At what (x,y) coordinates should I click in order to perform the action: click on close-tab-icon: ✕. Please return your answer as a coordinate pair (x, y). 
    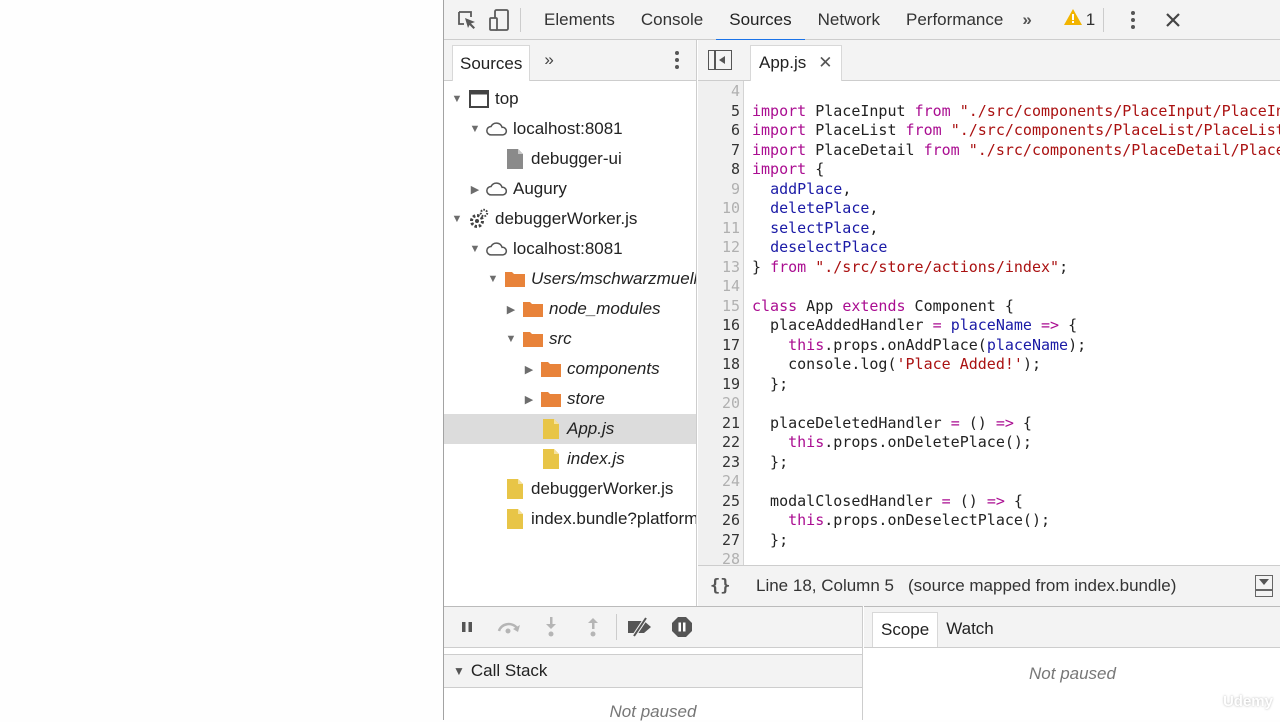
    Looking at the image, I should click on (825, 63).